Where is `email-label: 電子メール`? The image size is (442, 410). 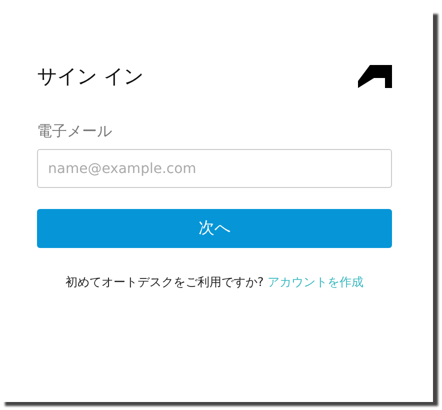
email-label: 電子メール is located at coordinates (75, 131).